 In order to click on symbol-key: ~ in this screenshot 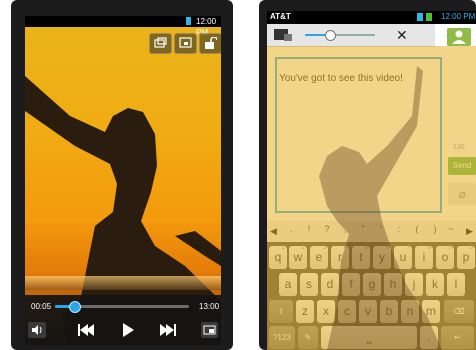, I will do `click(451, 229)`.